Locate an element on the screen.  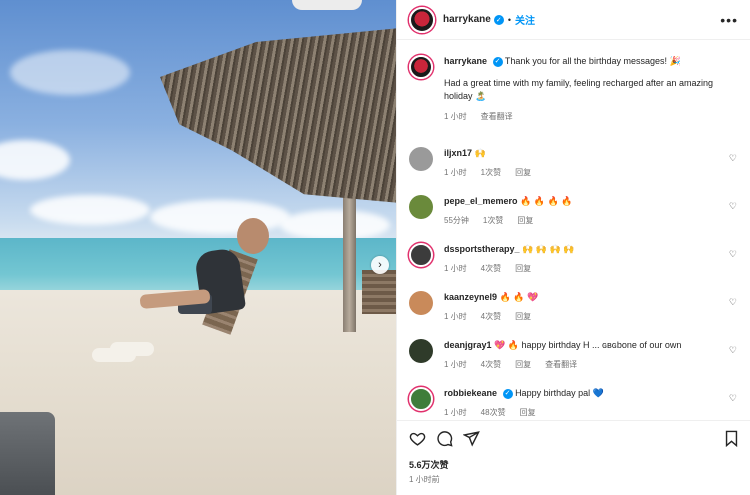
comment-text: 🔥 🔥 🔥 🔥 is located at coordinates (546, 201).